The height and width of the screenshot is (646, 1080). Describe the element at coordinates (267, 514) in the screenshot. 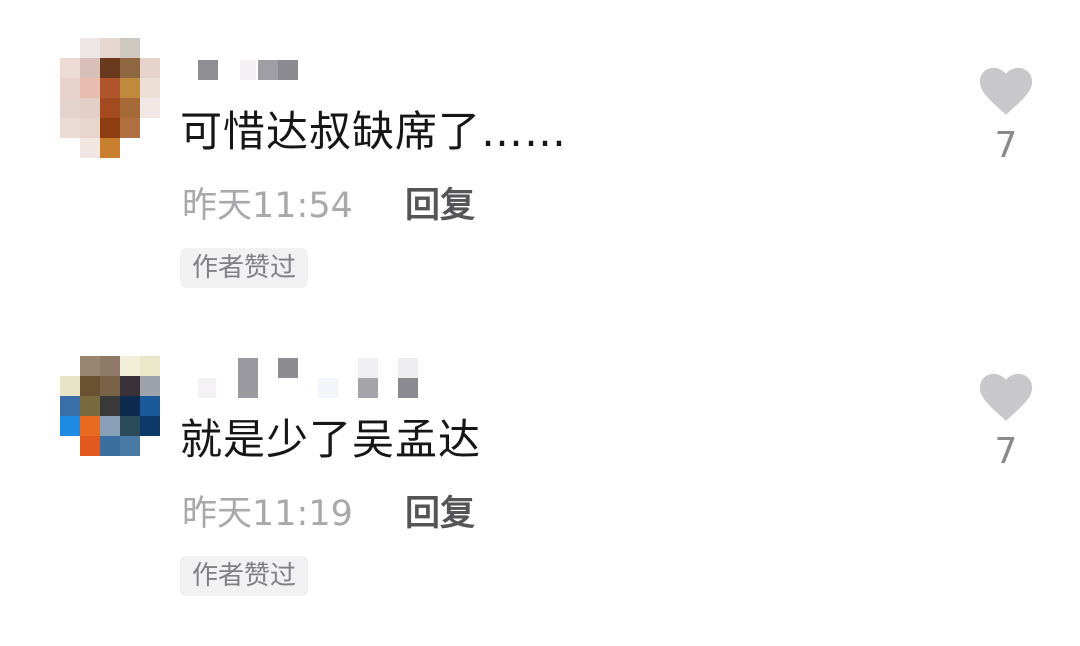

I see `comment-time: 昨天11:19` at that location.